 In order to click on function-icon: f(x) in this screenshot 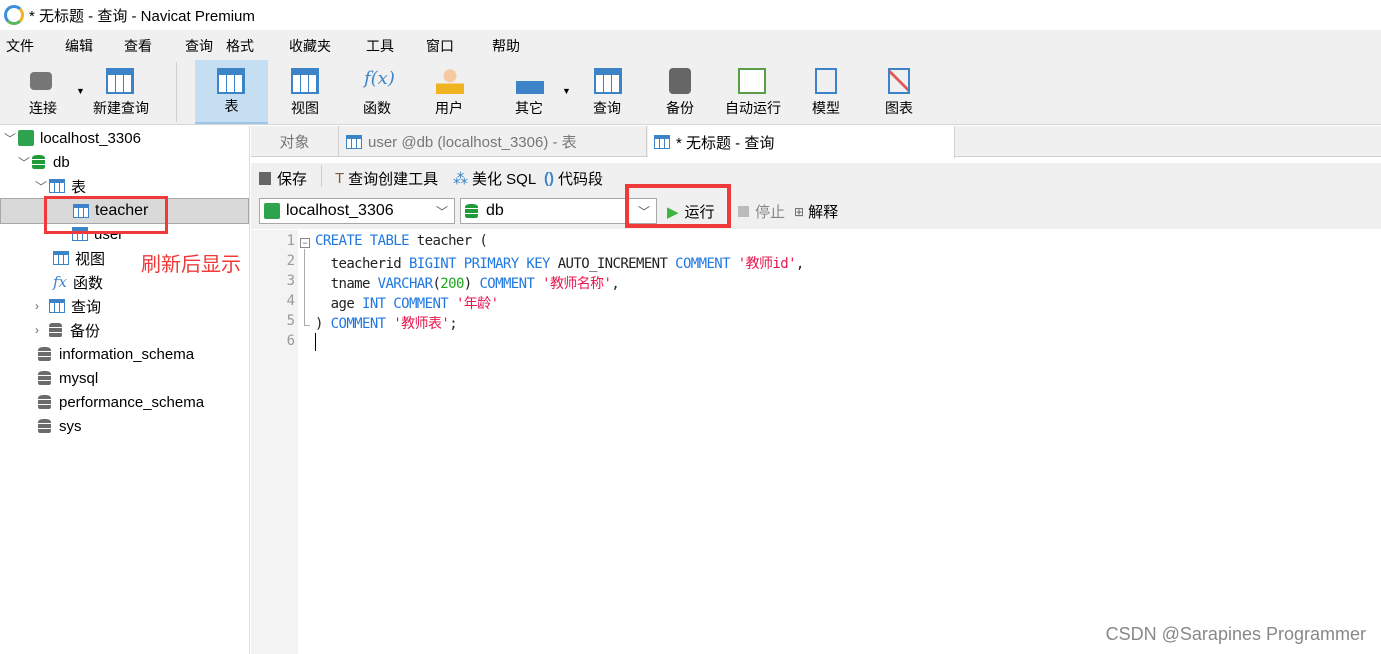, I will do `click(379, 78)`.